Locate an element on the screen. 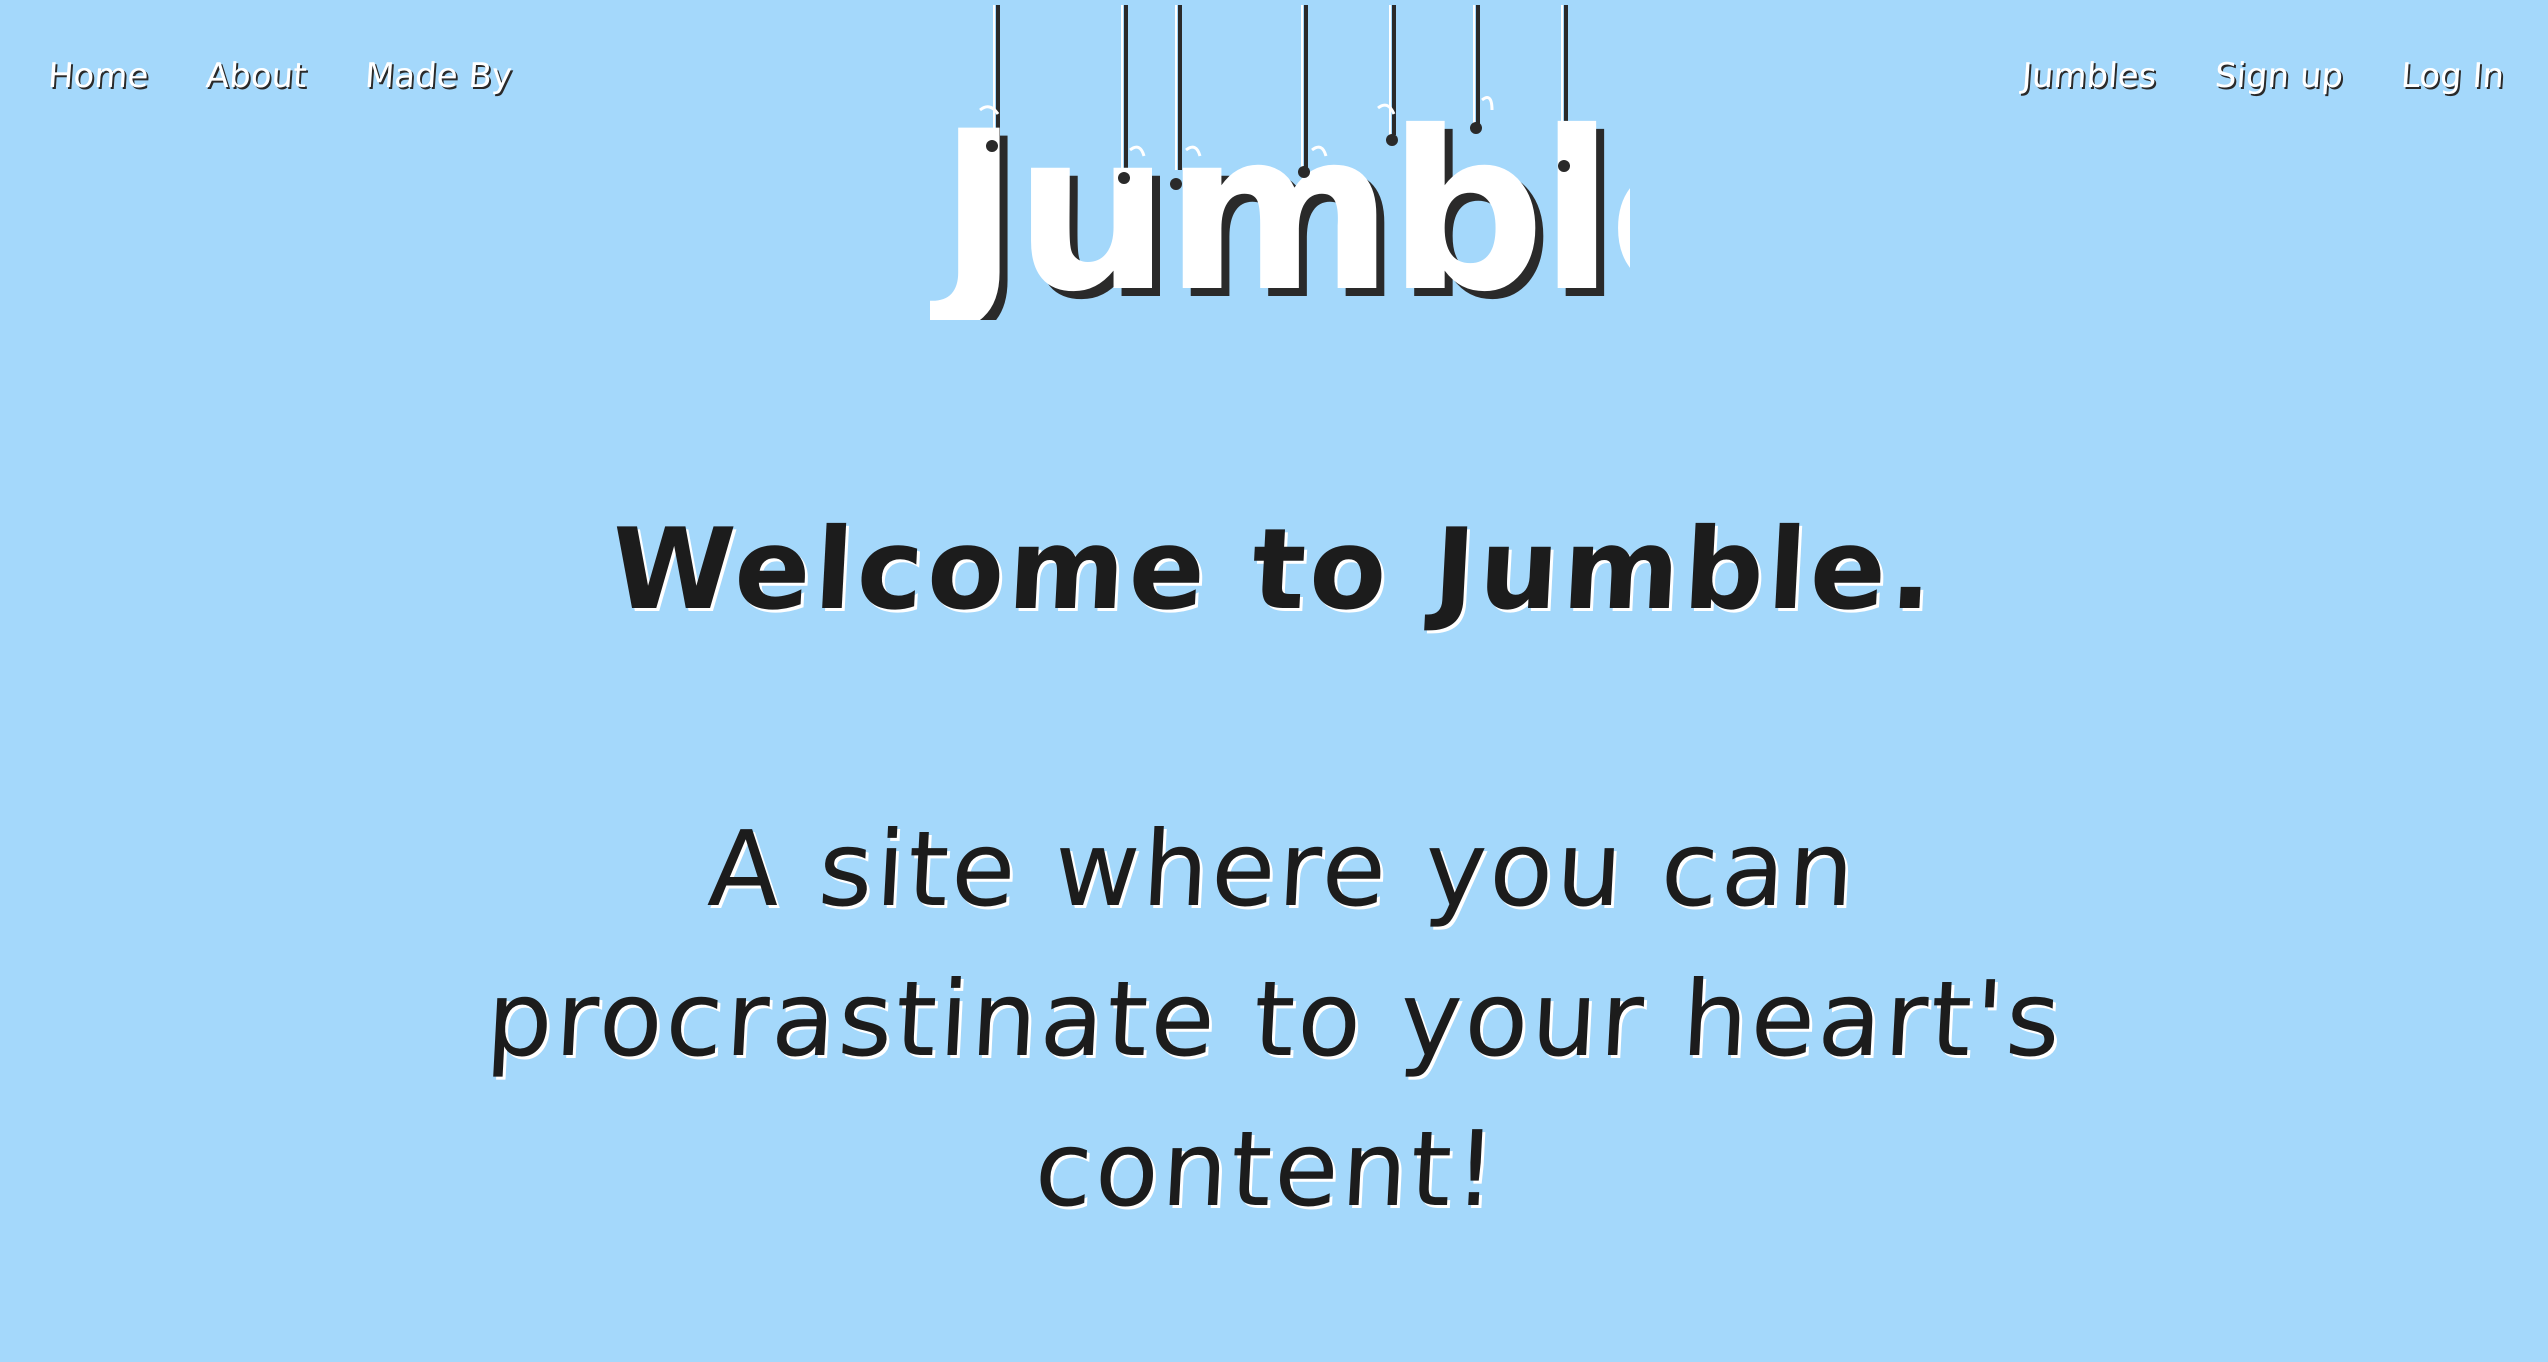 The width and height of the screenshot is (2548, 1362). hanging-letters-logo: Jumble Jumble is located at coordinates (1280, 162).